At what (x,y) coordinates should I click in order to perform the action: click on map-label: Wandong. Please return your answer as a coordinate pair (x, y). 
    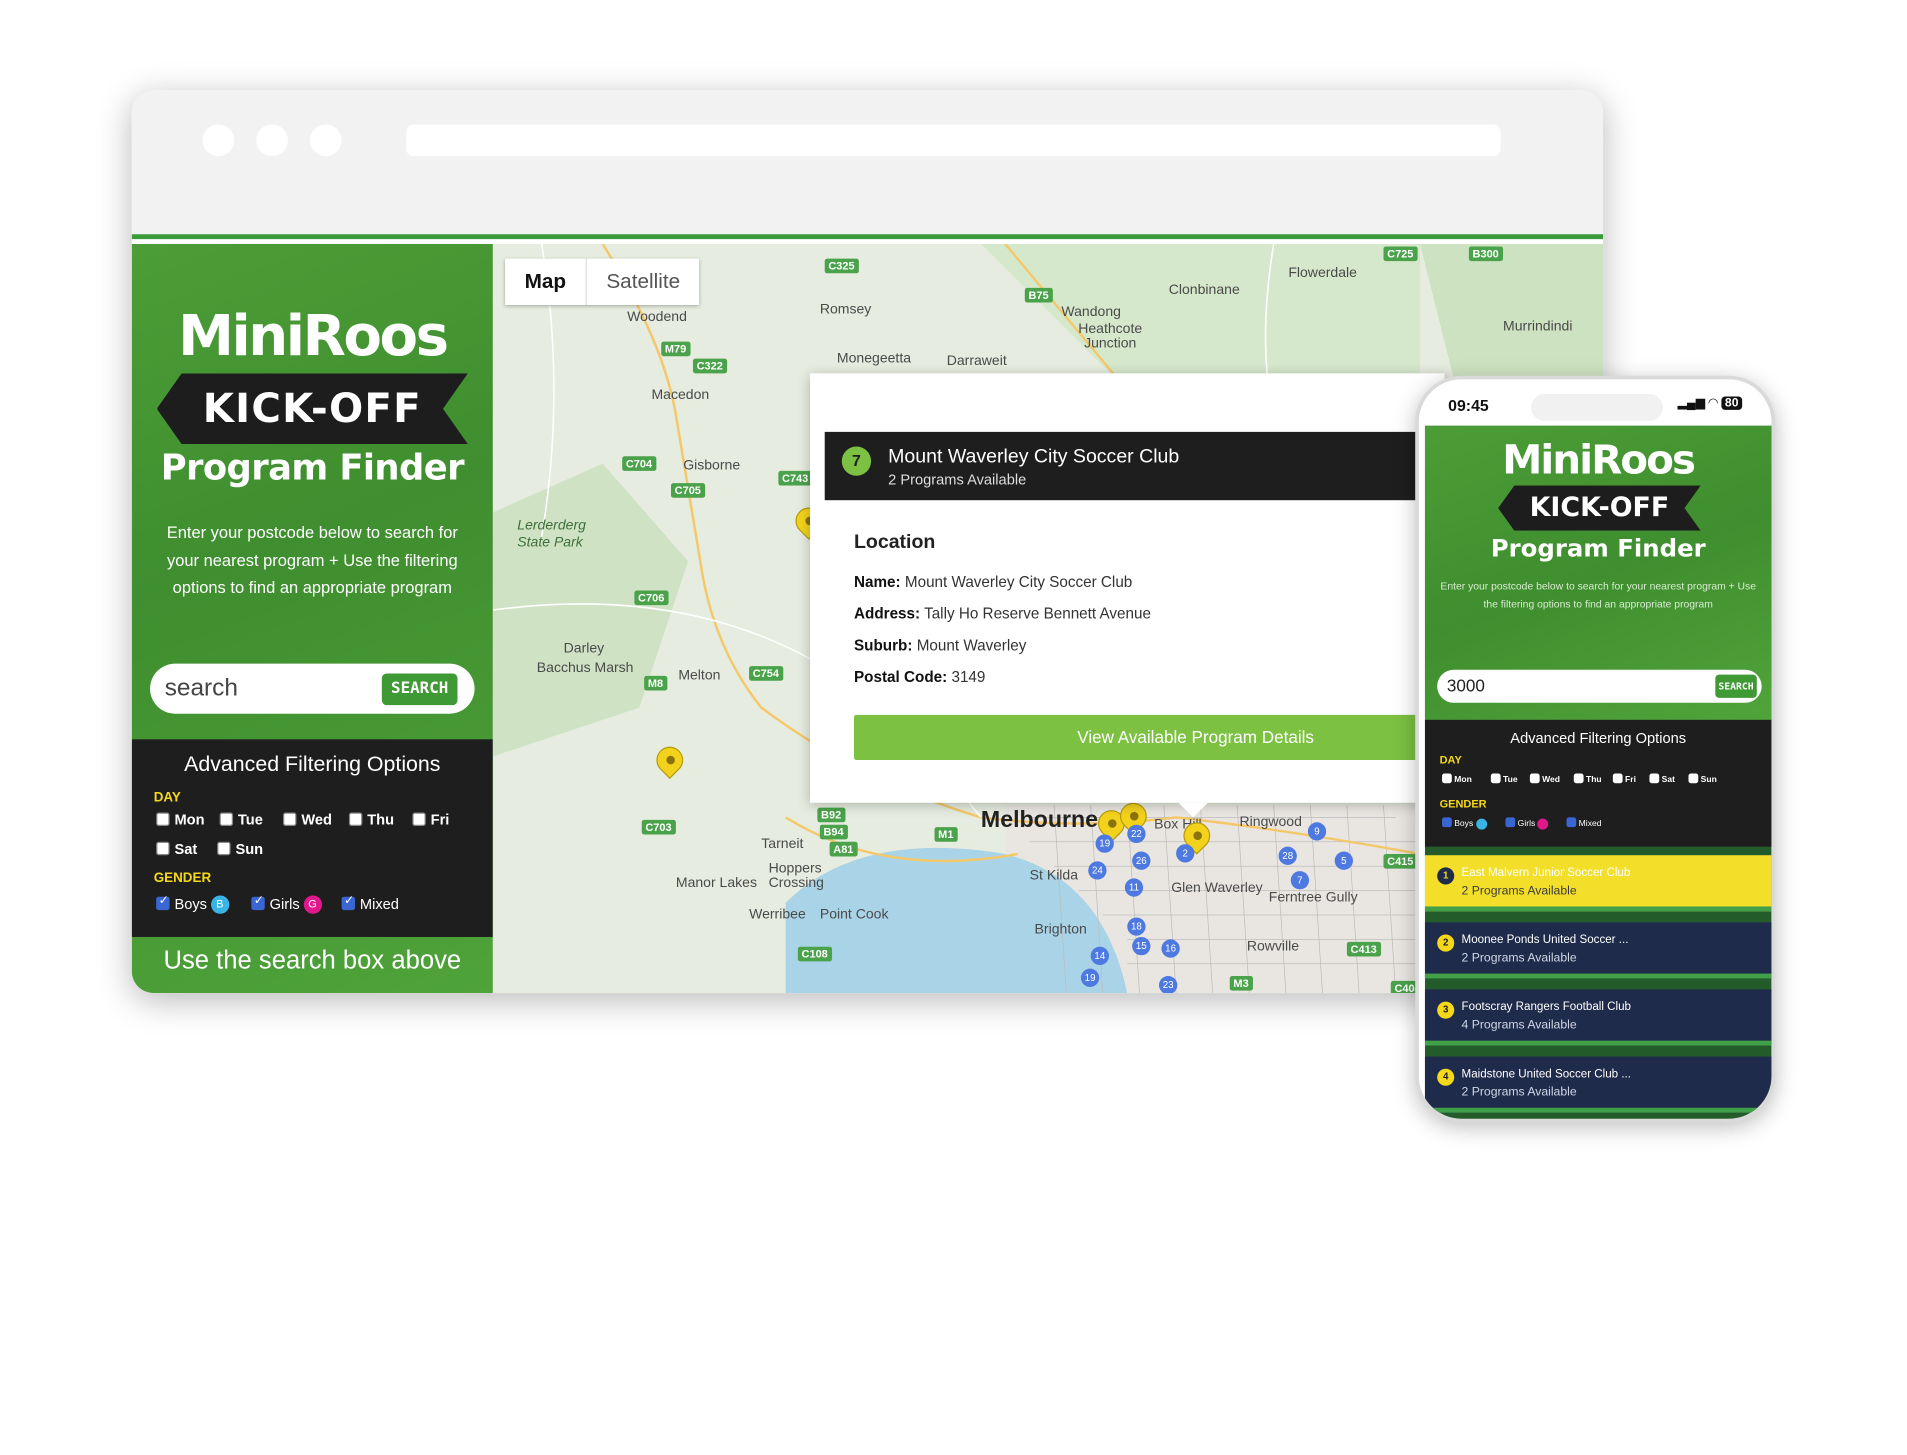
    Looking at the image, I should click on (1091, 312).